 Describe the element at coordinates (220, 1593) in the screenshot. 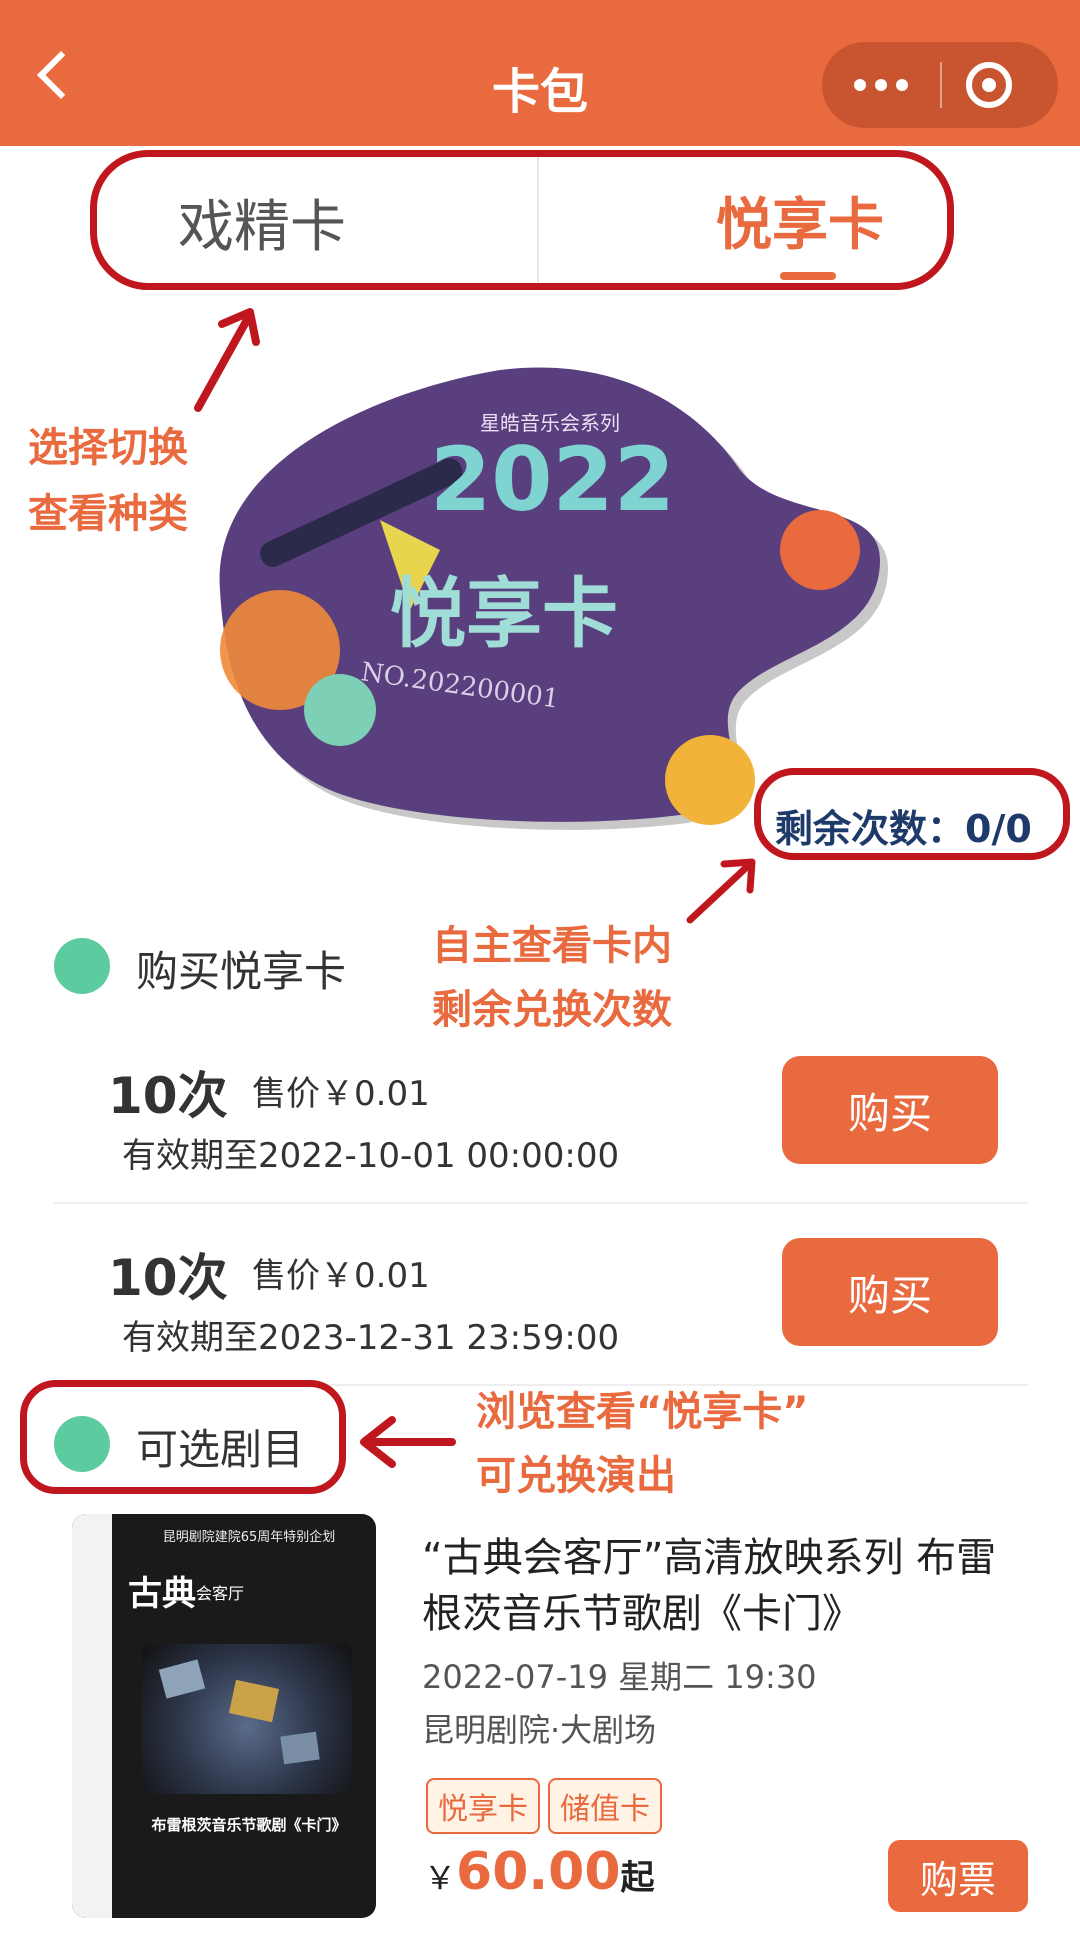

I see `poster-brand-sub: 会客厅` at that location.